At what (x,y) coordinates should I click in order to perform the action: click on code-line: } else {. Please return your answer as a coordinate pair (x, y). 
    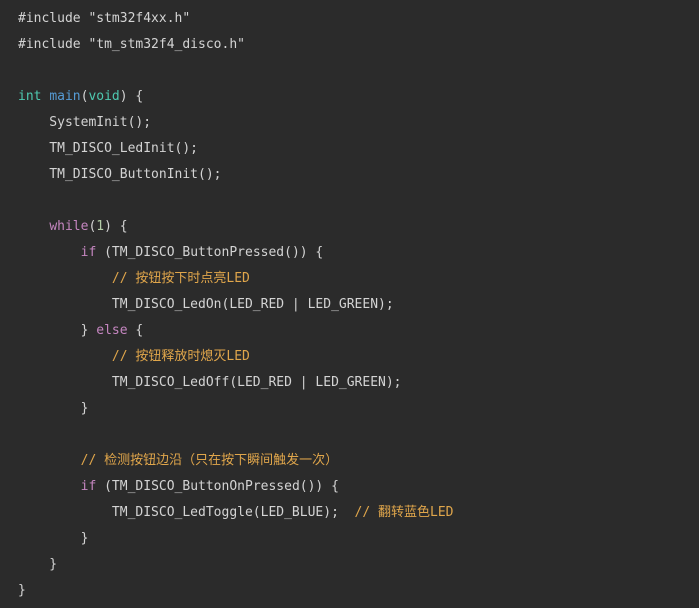
    Looking at the image, I should click on (358, 331).